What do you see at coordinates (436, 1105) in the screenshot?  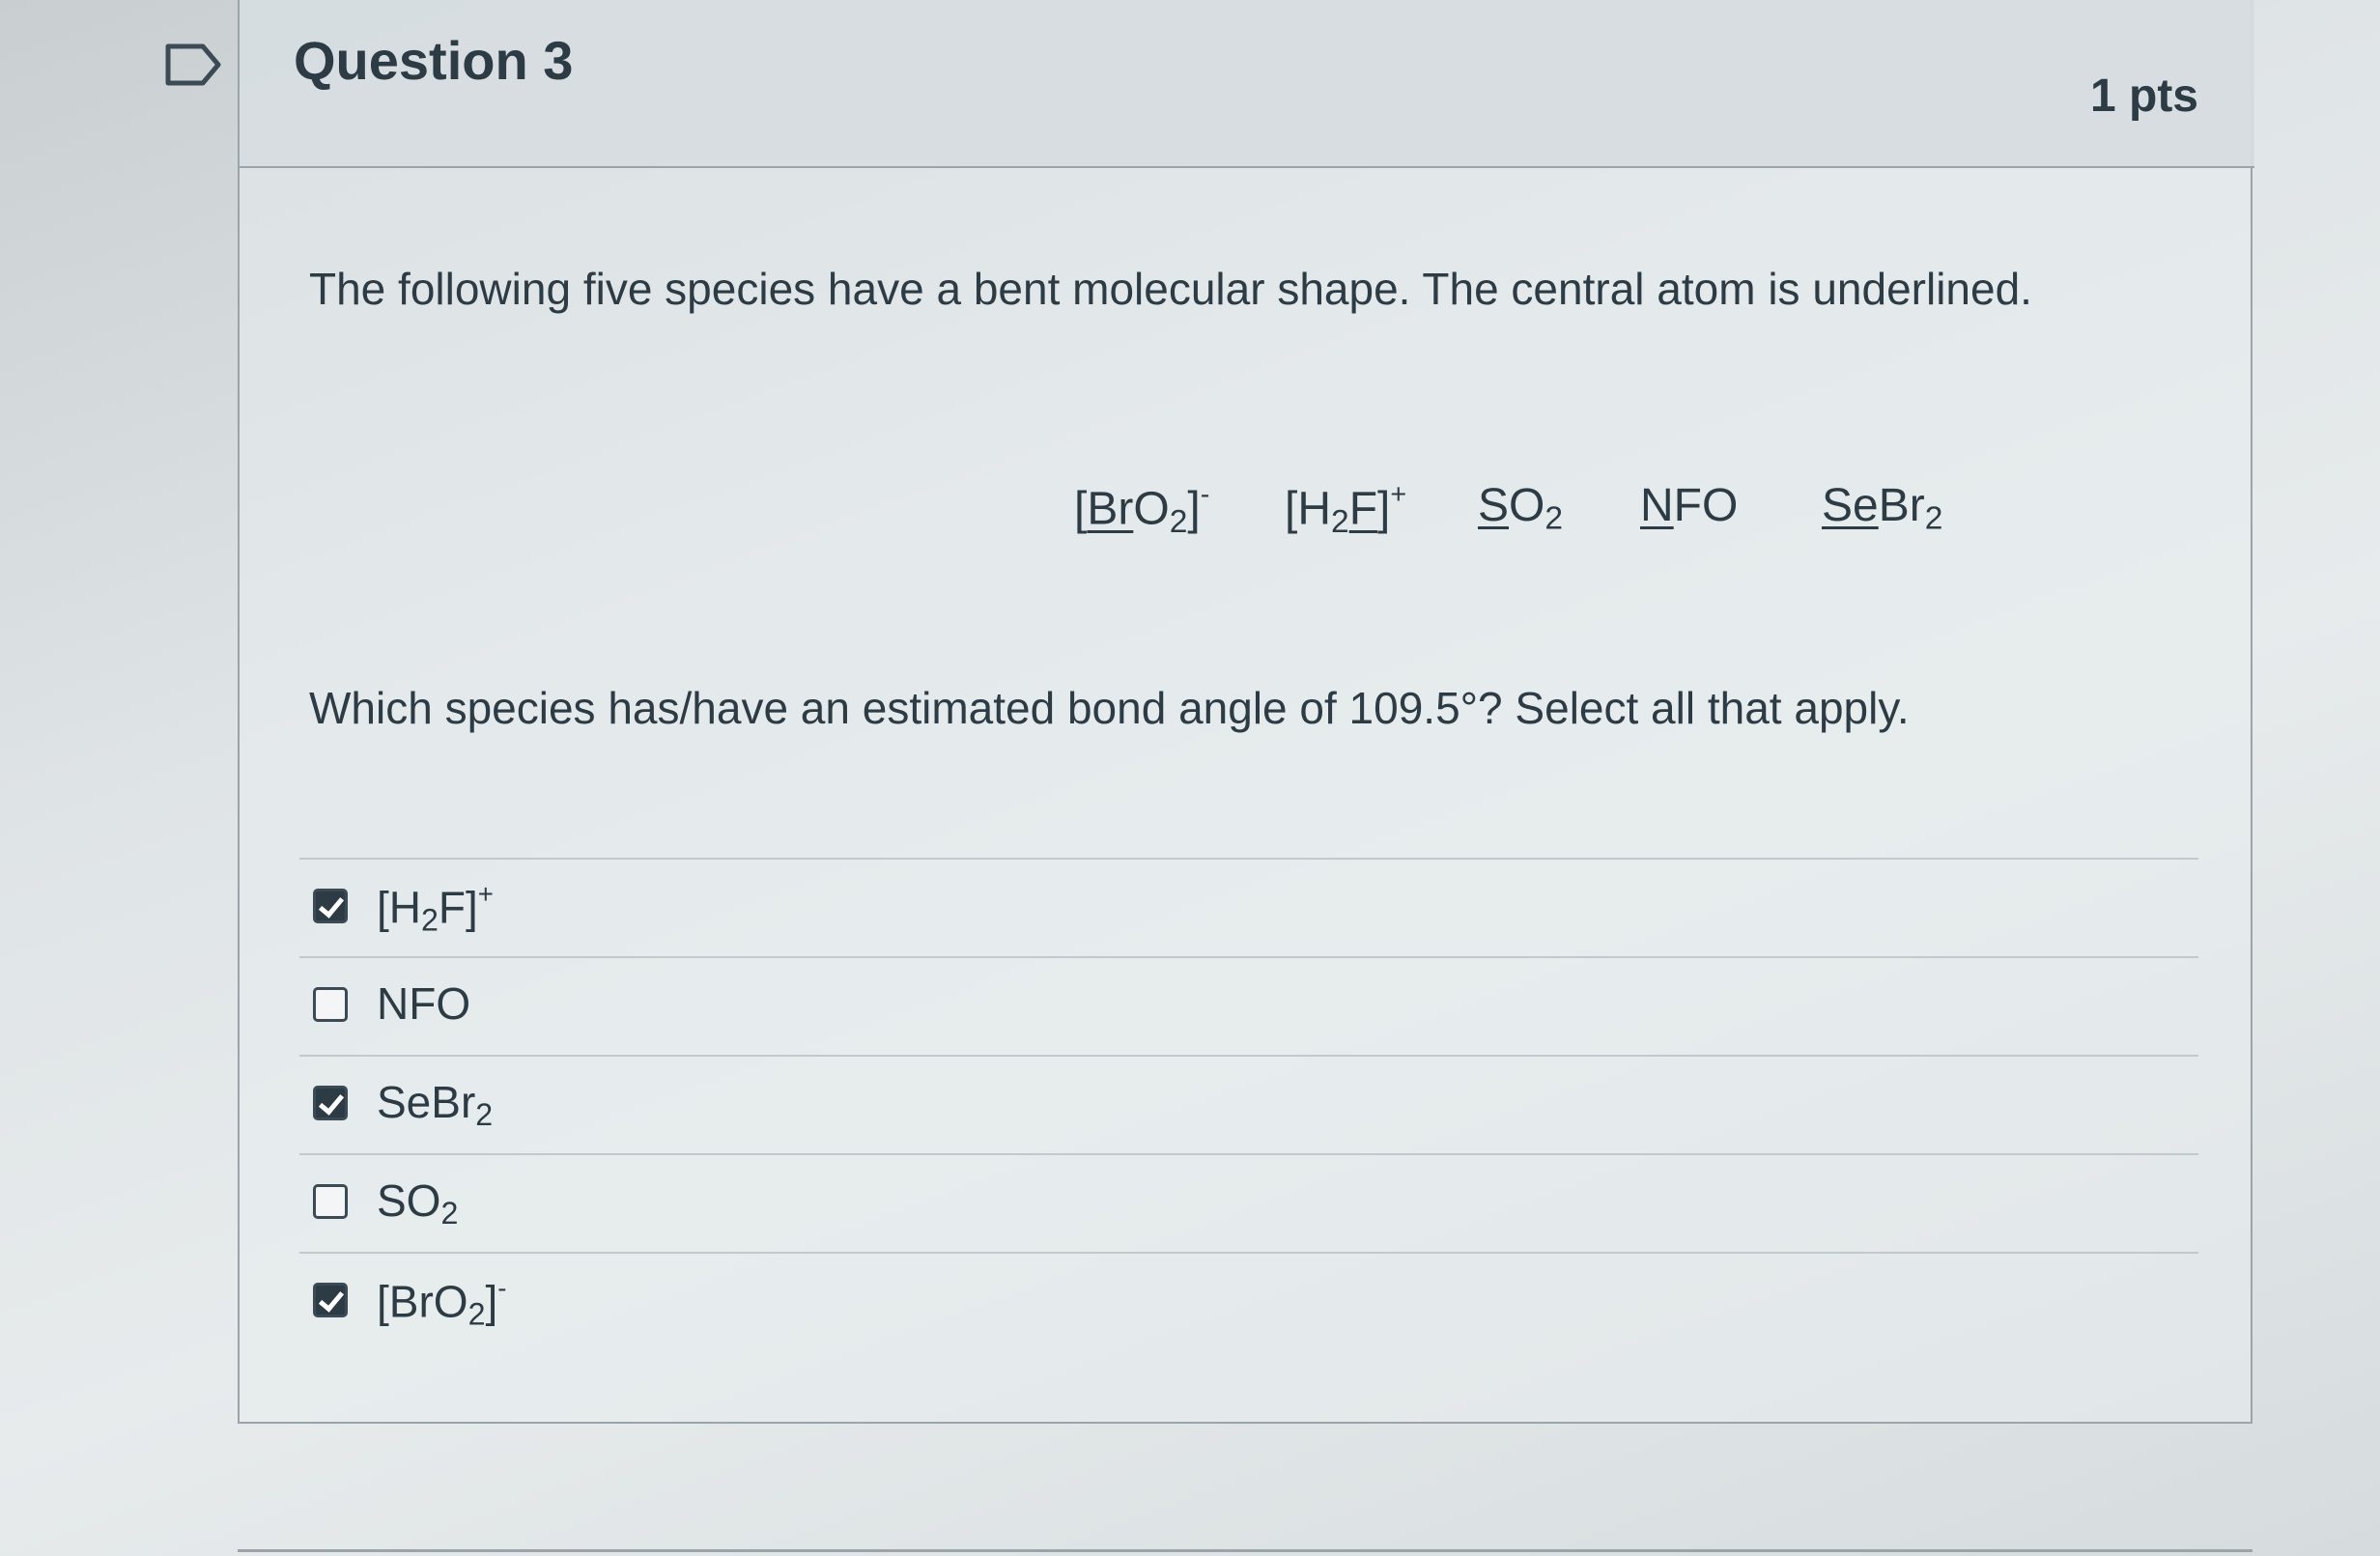 I see `answer-label: SeBr2` at bounding box center [436, 1105].